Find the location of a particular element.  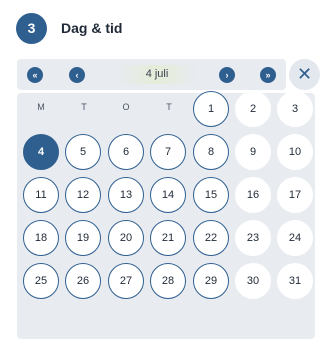

day-cell: 24 is located at coordinates (295, 238).